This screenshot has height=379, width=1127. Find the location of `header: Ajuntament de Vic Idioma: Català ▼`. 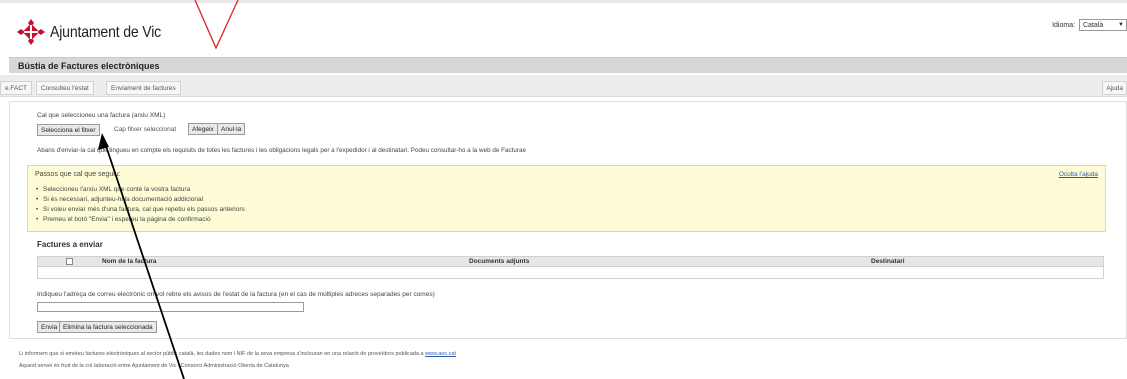

header: Ajuntament de Vic Idioma: Català ▼ is located at coordinates (563, 28).